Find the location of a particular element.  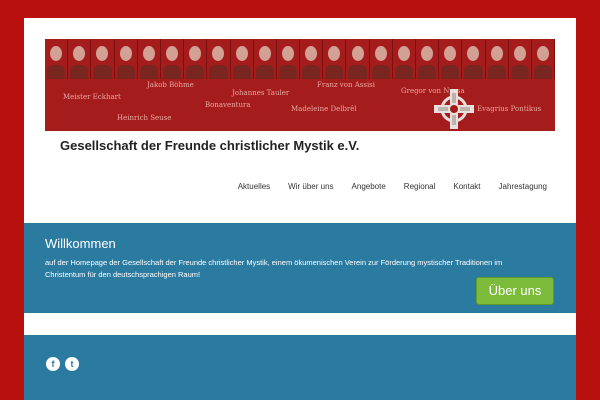

facebook-icon: f is located at coordinates (53, 364).